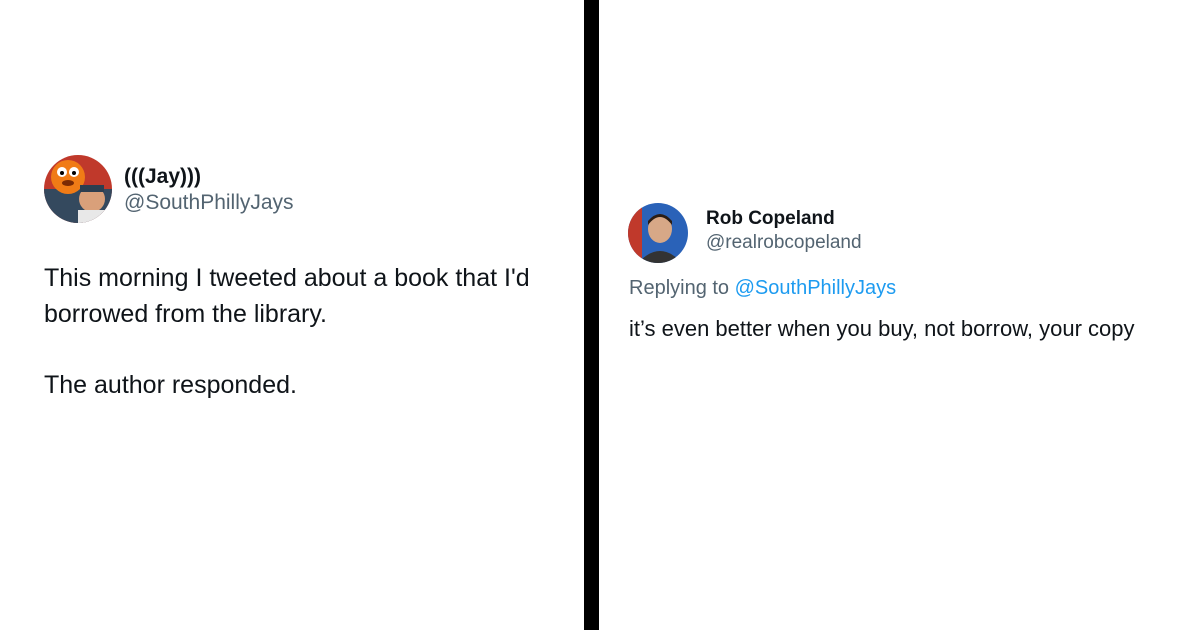  I want to click on user-handle: @realrobcopeland, so click(784, 243).